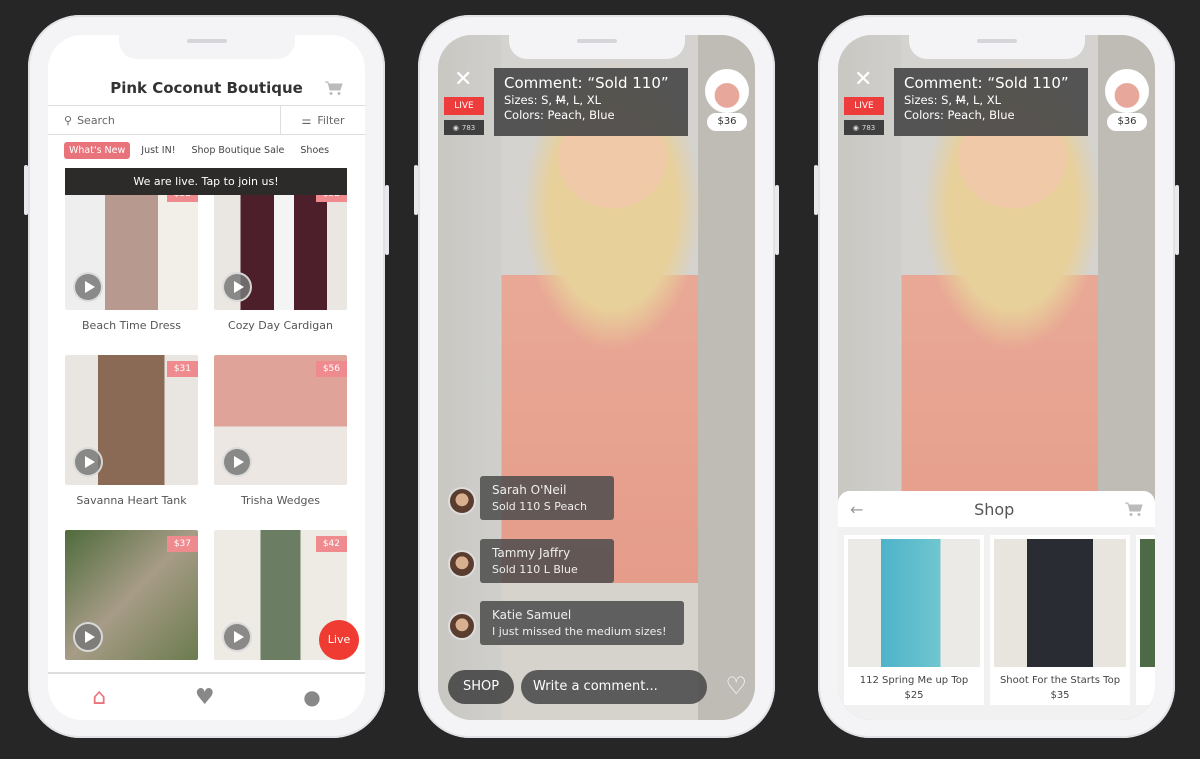 This screenshot has height=759, width=1200. I want to click on comment-item: Sarah O'Neil Sold 110 S Peach, so click(547, 498).